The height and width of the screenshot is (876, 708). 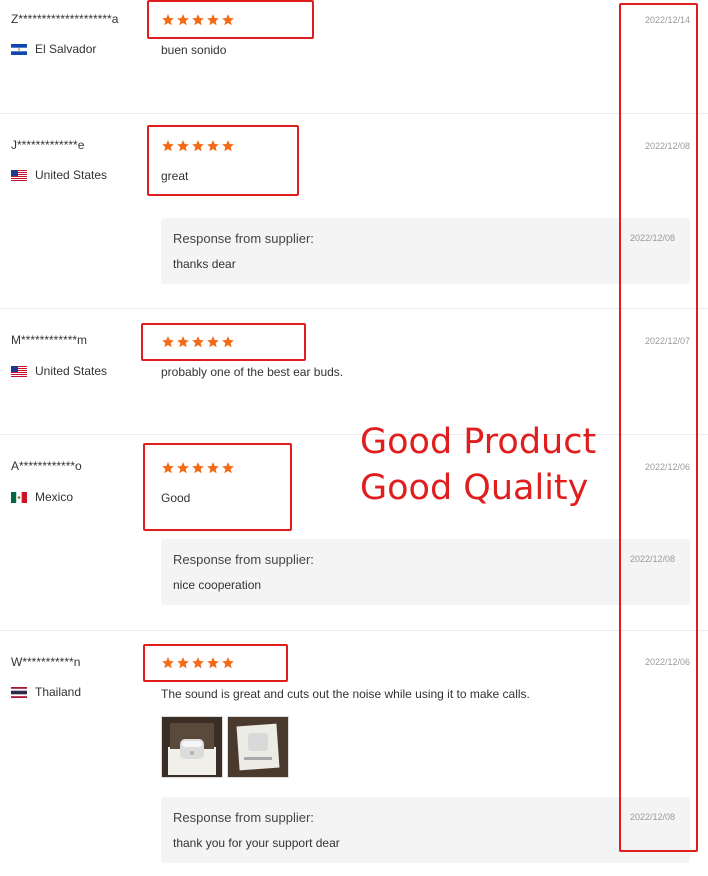 I want to click on review-text: buen sonido, so click(x=194, y=50).